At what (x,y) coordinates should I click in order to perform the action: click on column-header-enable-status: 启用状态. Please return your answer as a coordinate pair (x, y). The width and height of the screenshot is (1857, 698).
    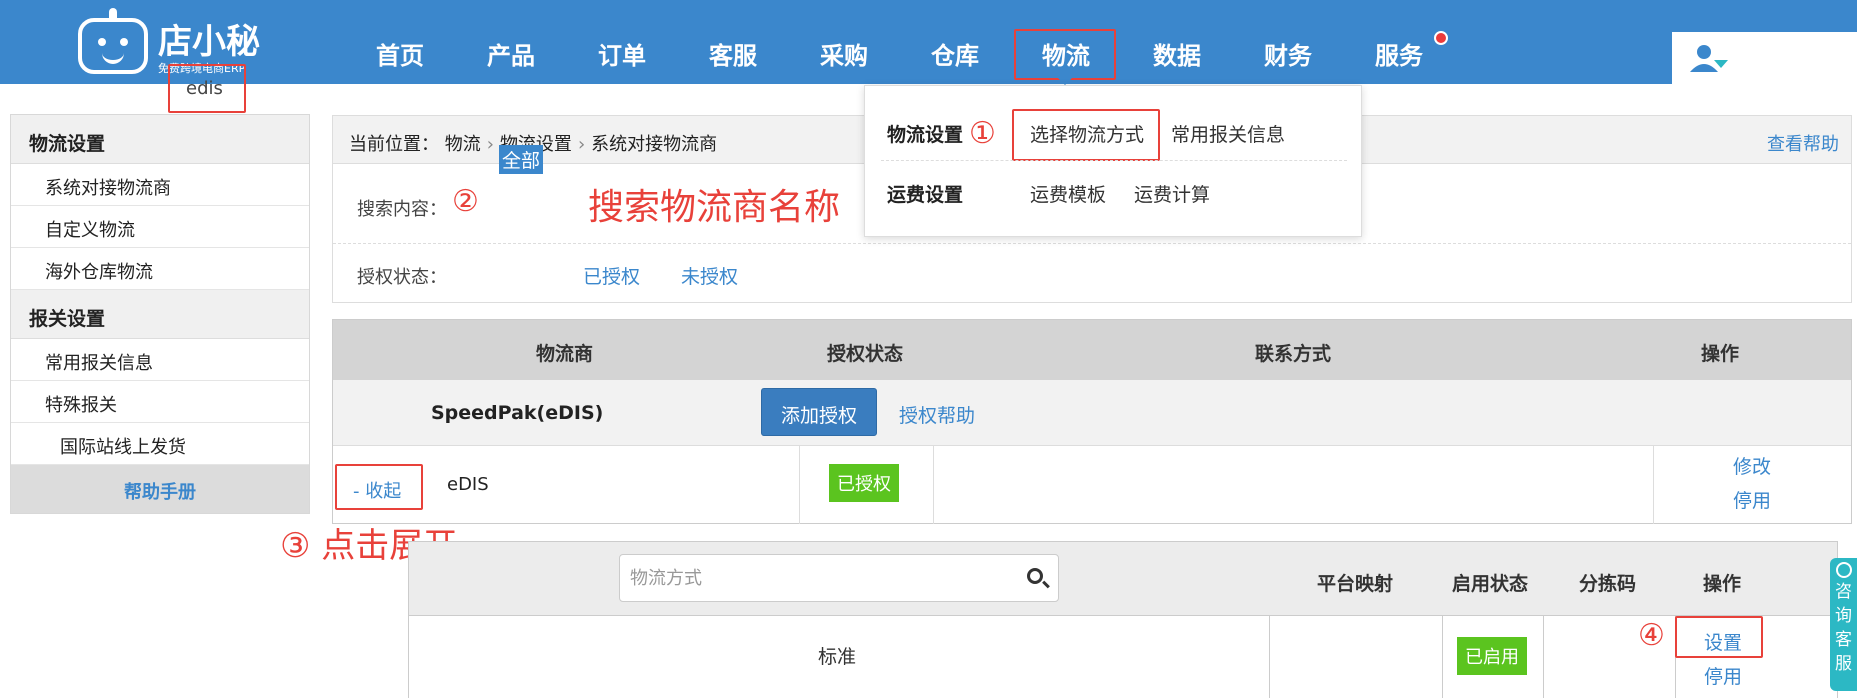
    Looking at the image, I should click on (1490, 584).